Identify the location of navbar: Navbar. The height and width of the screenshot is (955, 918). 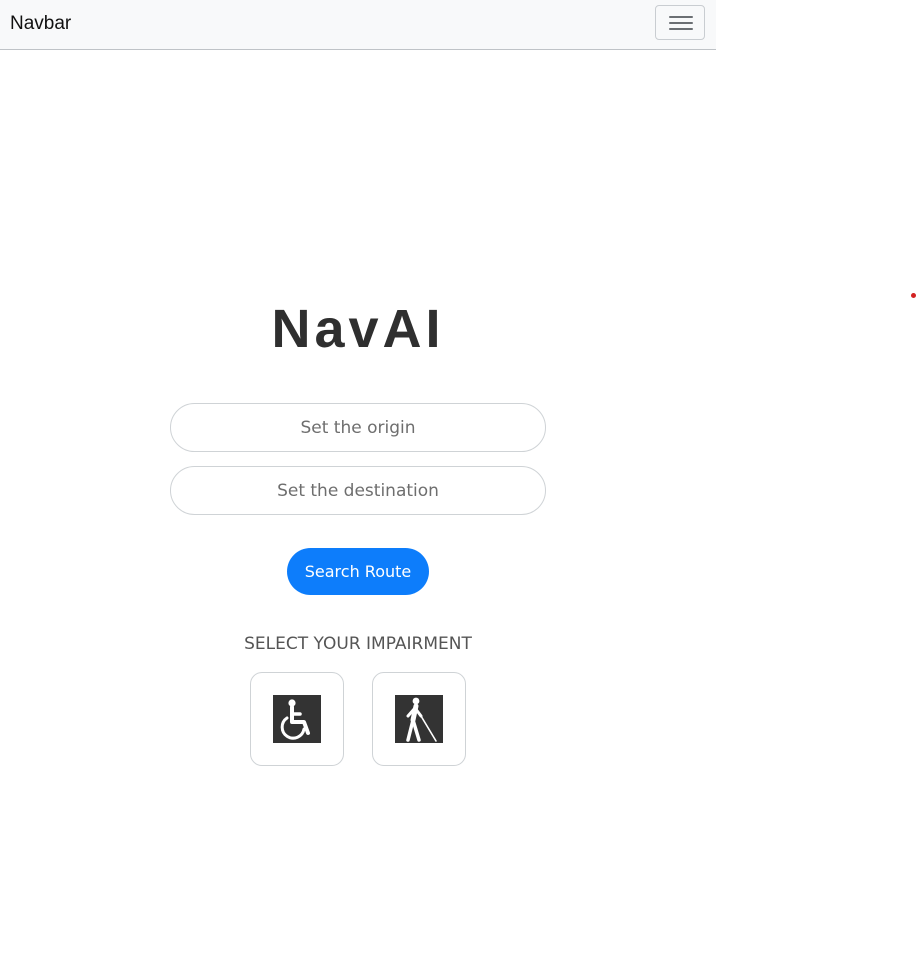
(358, 25).